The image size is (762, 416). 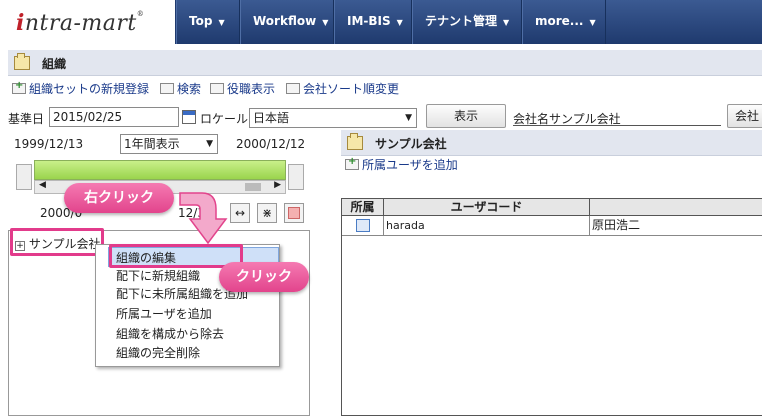 I want to click on menu-item-delete-org: 組織の完全削除, so click(x=158, y=352).